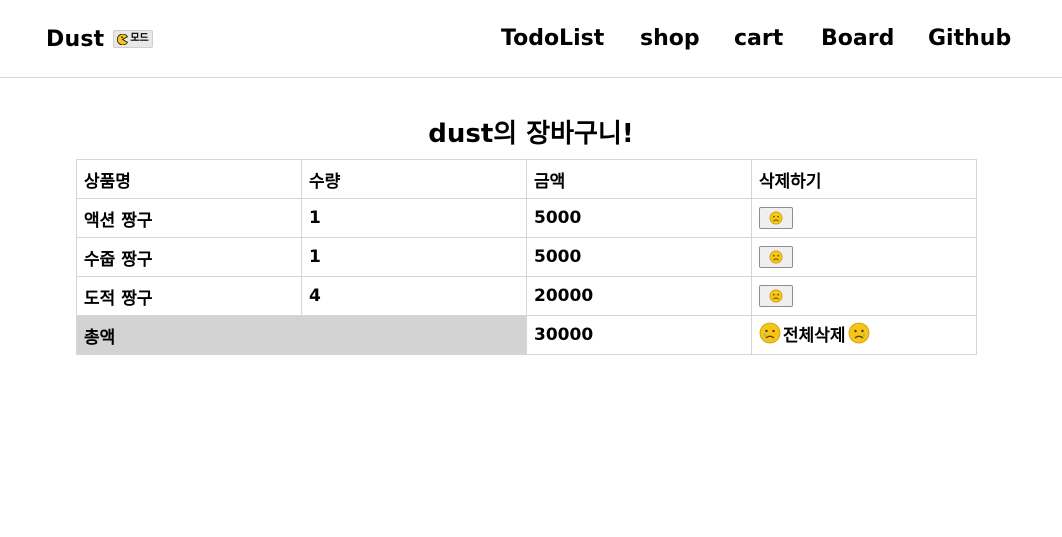 This screenshot has width=1062, height=537. I want to click on clear-all-label: 전체삭제, so click(814, 335).